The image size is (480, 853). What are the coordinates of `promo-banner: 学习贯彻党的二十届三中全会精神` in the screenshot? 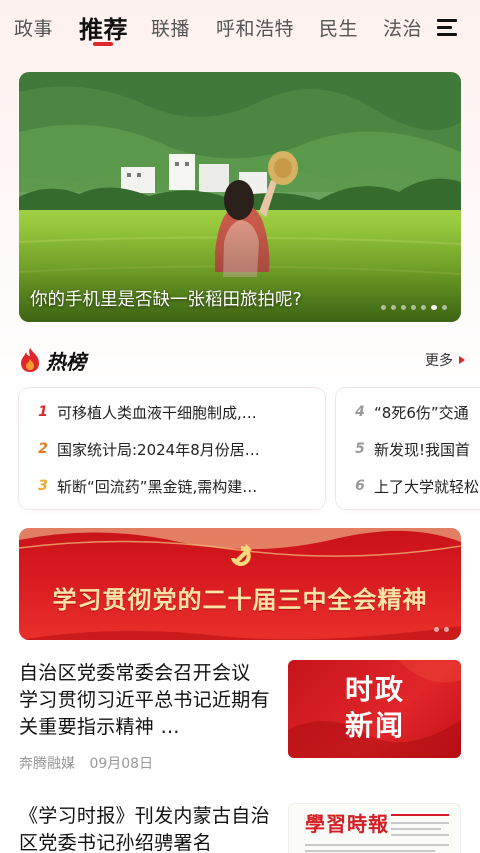 It's located at (240, 584).